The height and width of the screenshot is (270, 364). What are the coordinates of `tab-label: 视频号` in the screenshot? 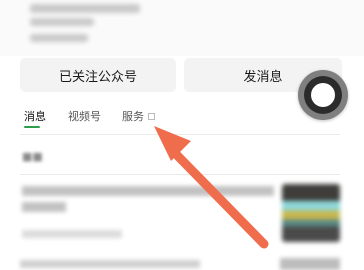 It's located at (84, 116).